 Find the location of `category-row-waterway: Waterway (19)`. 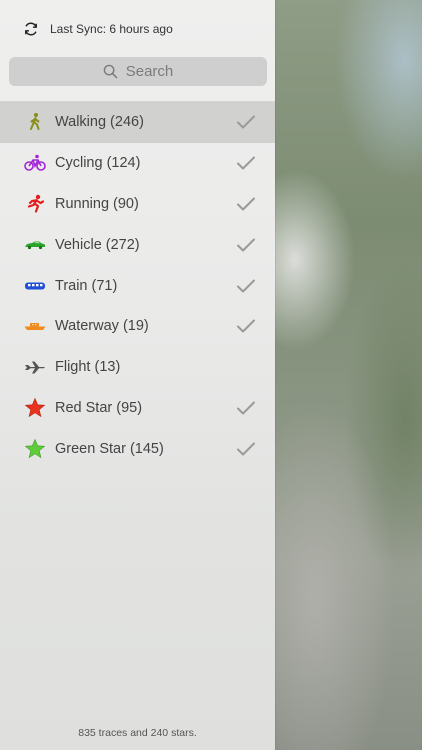

category-row-waterway: Waterway (19) is located at coordinates (137, 326).